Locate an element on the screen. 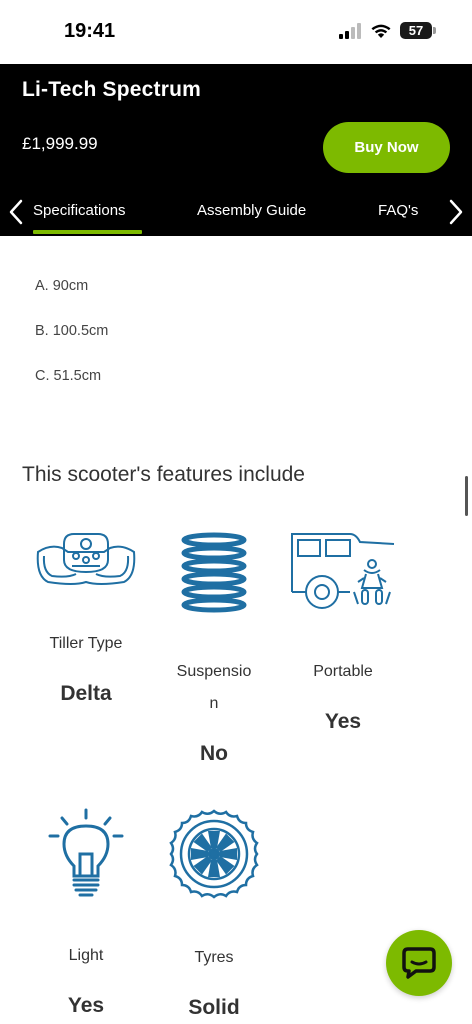 The image size is (472, 1024). dimension-b: B. 100.5cm is located at coordinates (72, 331).